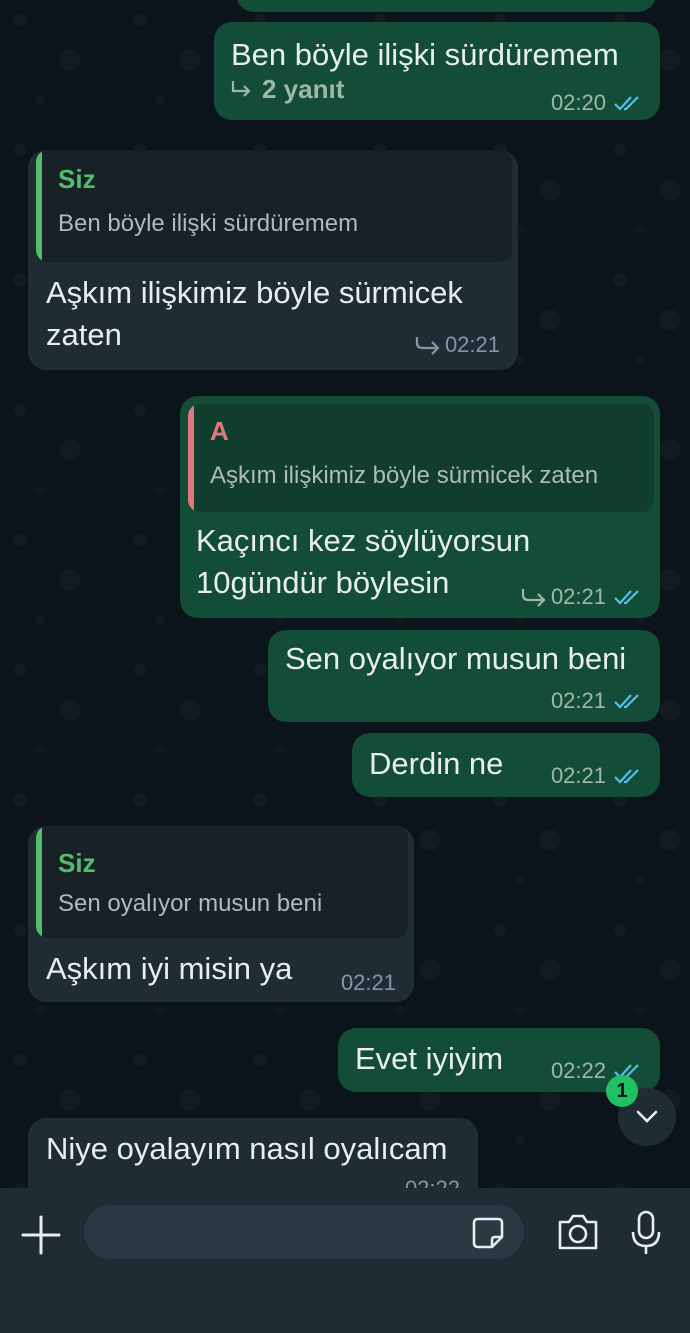  Describe the element at coordinates (222, 882) in the screenshot. I see `quoted-message: Siz Sen oyalıyor musun beni` at that location.